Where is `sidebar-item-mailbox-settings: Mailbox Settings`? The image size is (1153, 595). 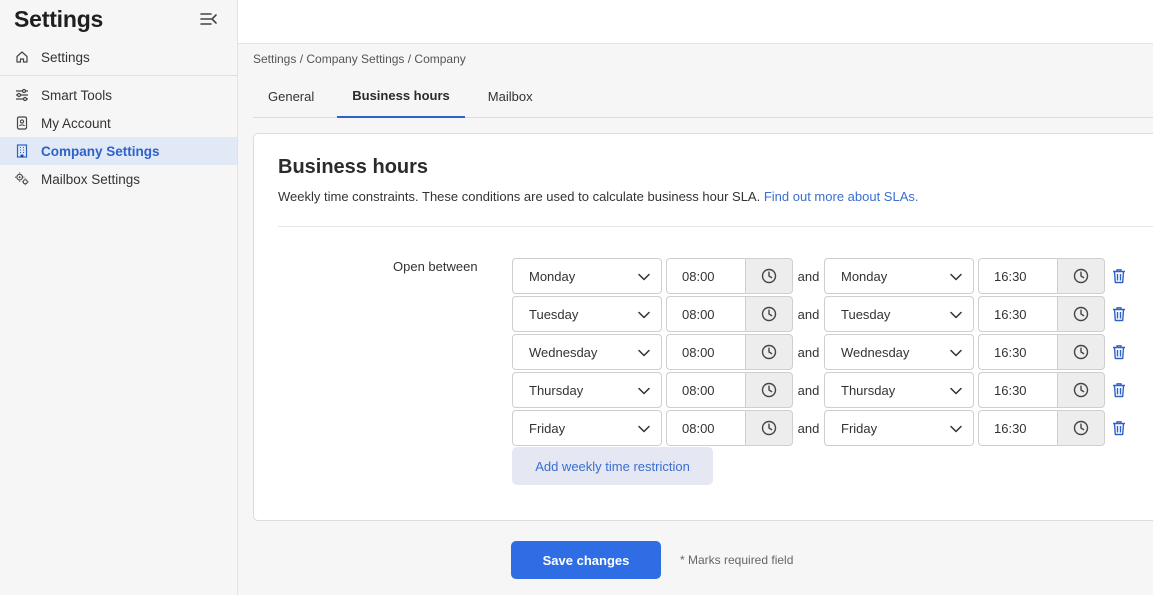 sidebar-item-mailbox-settings: Mailbox Settings is located at coordinates (118, 179).